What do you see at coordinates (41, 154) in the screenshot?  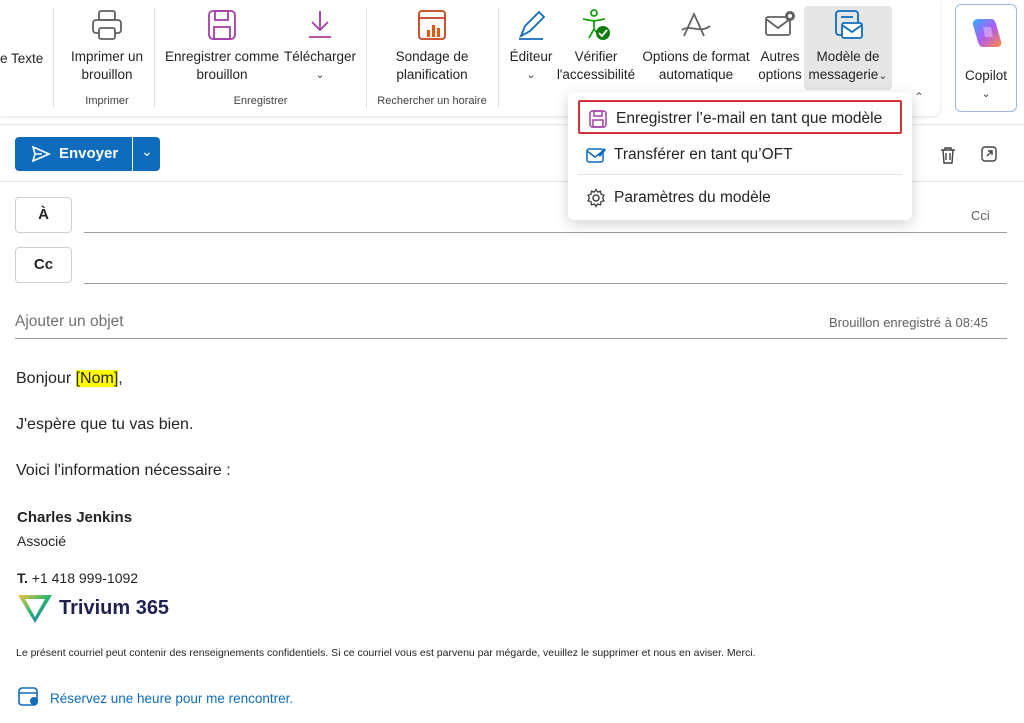 I see `send-icon` at bounding box center [41, 154].